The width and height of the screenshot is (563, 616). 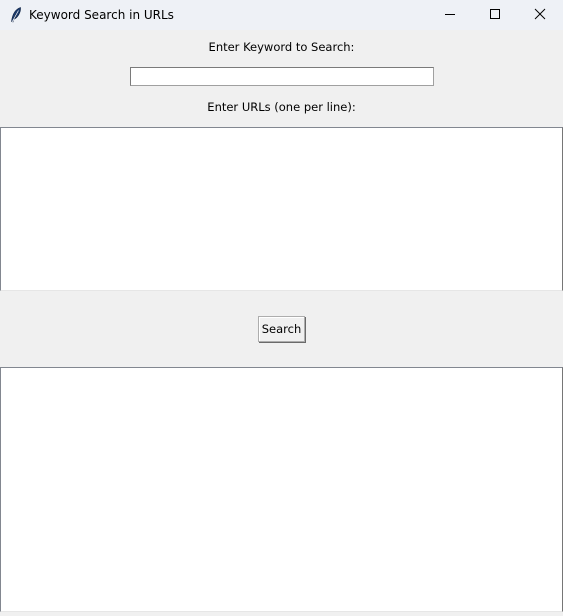 I want to click on search-button: Search, so click(x=281, y=329).